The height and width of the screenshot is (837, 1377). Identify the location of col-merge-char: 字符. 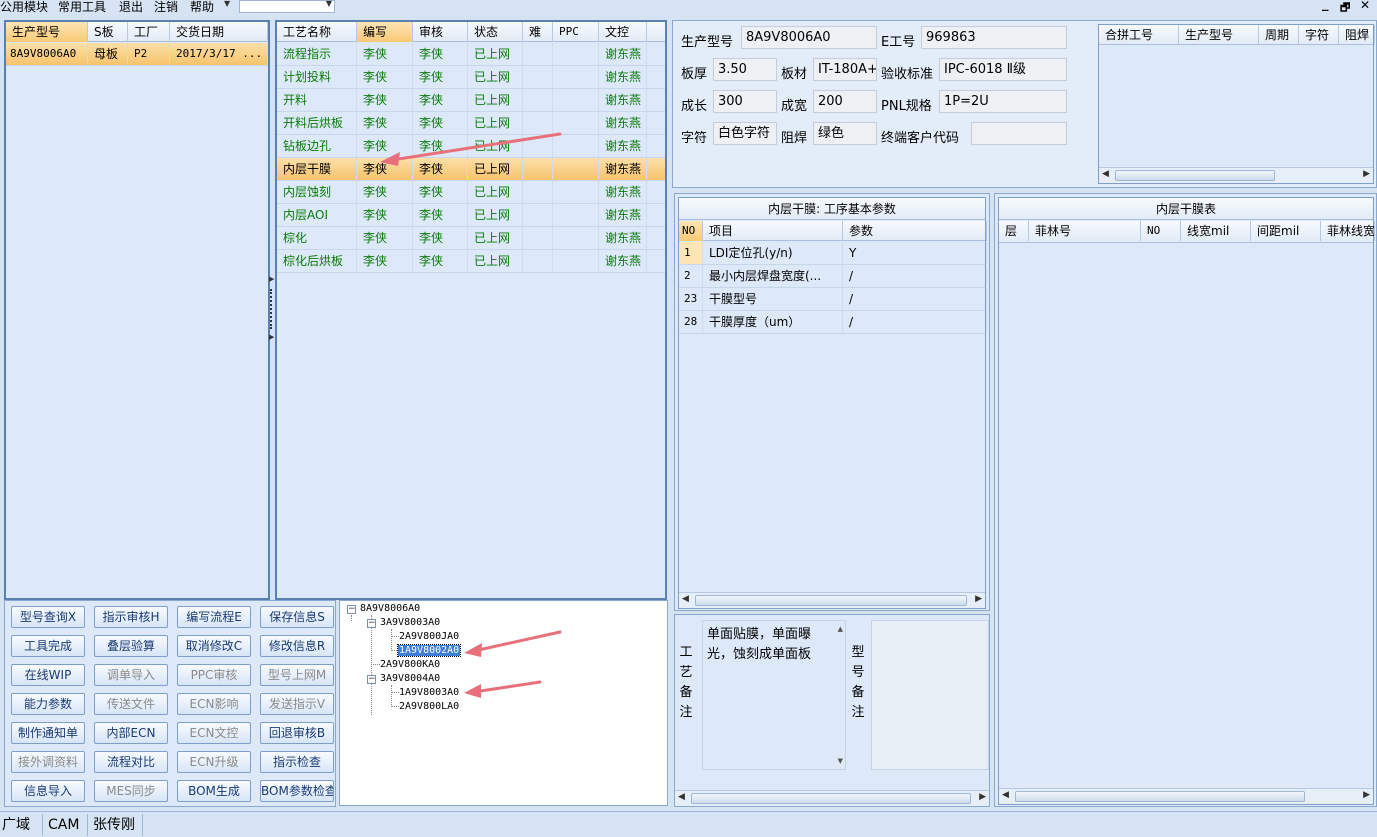
(1319, 35).